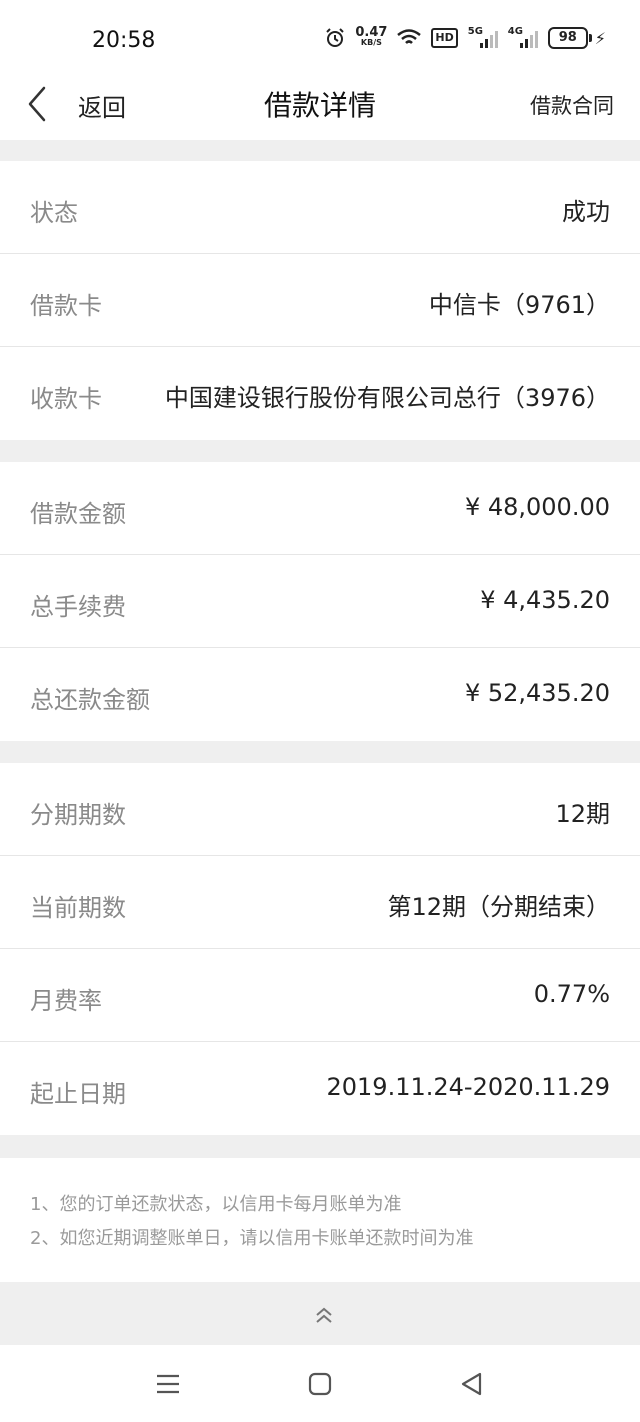 Image resolution: width=640 pixels, height=1422 pixels. I want to click on row-label: 分期期数, so click(78, 815).